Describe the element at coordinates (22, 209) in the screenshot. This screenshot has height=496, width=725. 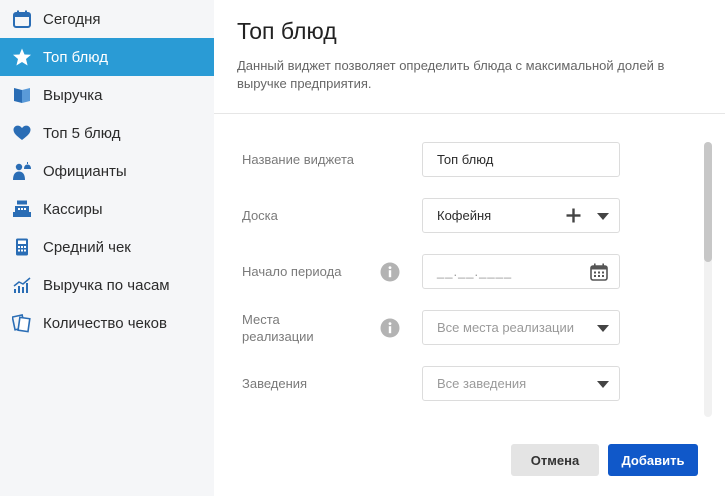
I see `cash-register-icon` at that location.